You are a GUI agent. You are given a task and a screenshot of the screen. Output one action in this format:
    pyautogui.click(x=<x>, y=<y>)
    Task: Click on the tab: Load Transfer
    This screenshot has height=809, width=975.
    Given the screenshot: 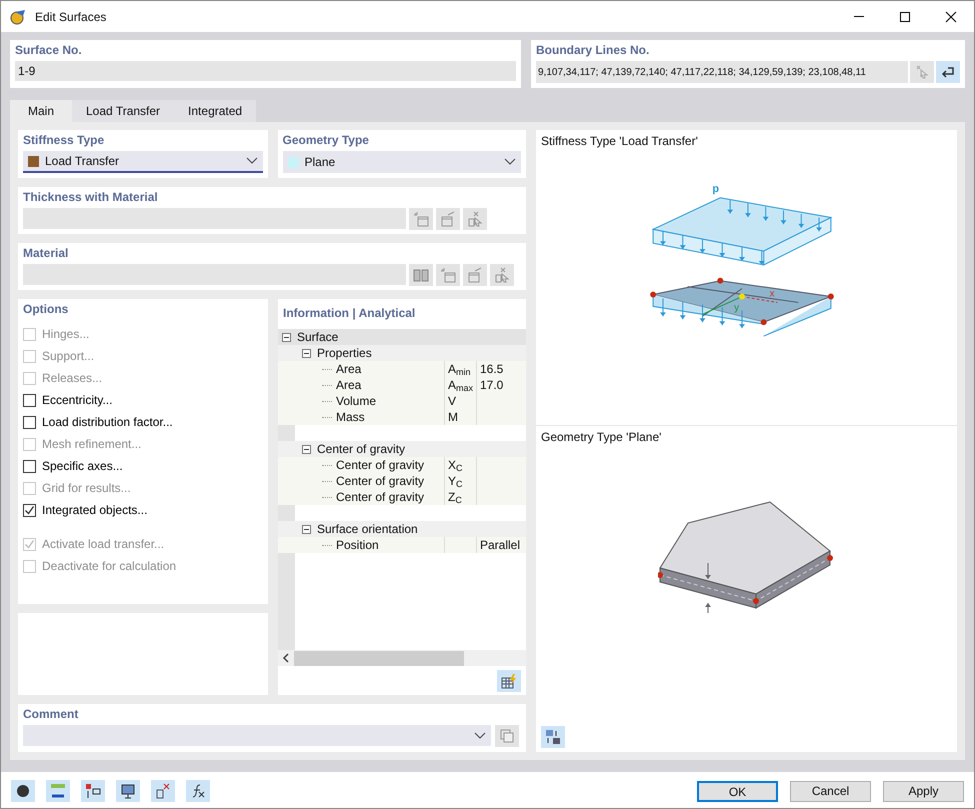 What is the action you would take?
    pyautogui.click(x=123, y=111)
    